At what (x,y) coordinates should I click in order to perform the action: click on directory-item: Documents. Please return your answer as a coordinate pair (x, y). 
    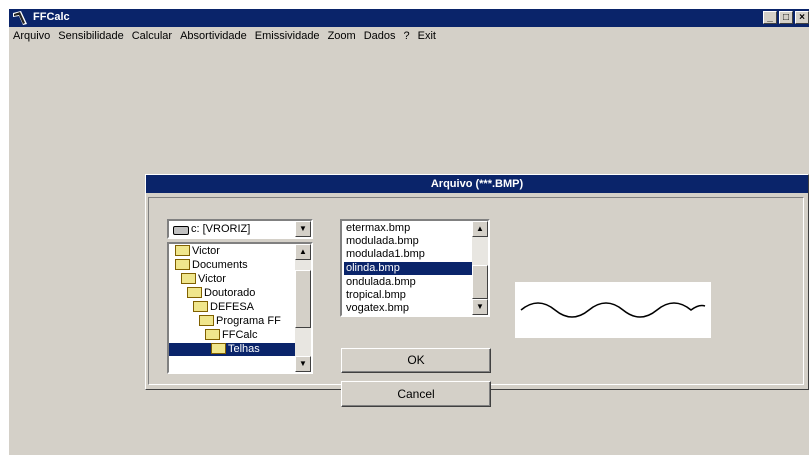
    Looking at the image, I should click on (213, 265).